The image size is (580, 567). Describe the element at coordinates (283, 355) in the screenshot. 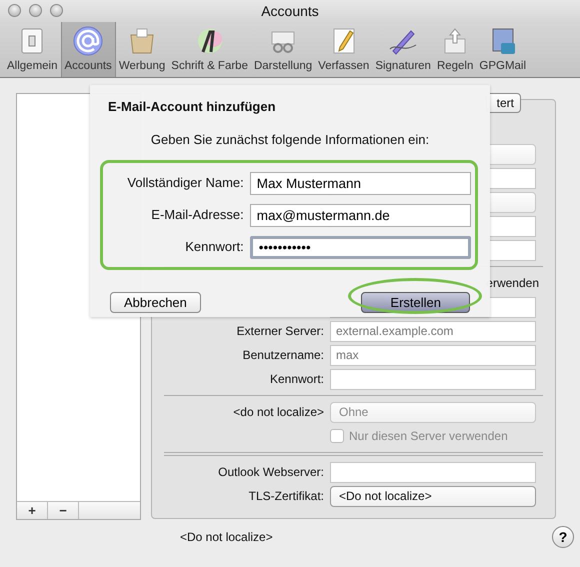

I see `field-label: Benutzername:` at that location.